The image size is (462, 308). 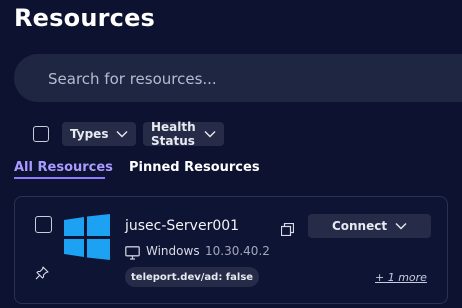 What do you see at coordinates (237, 251) in the screenshot?
I see `resource-address: 10.30.40.2` at bounding box center [237, 251].